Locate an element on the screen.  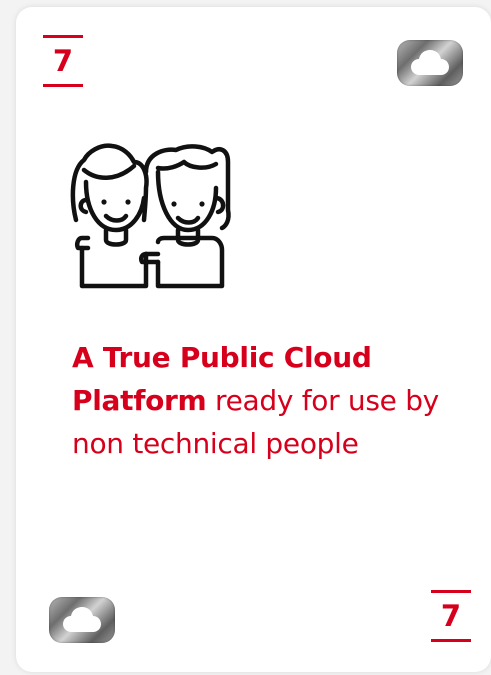
two-friends-icon is located at coordinates (150, 216).